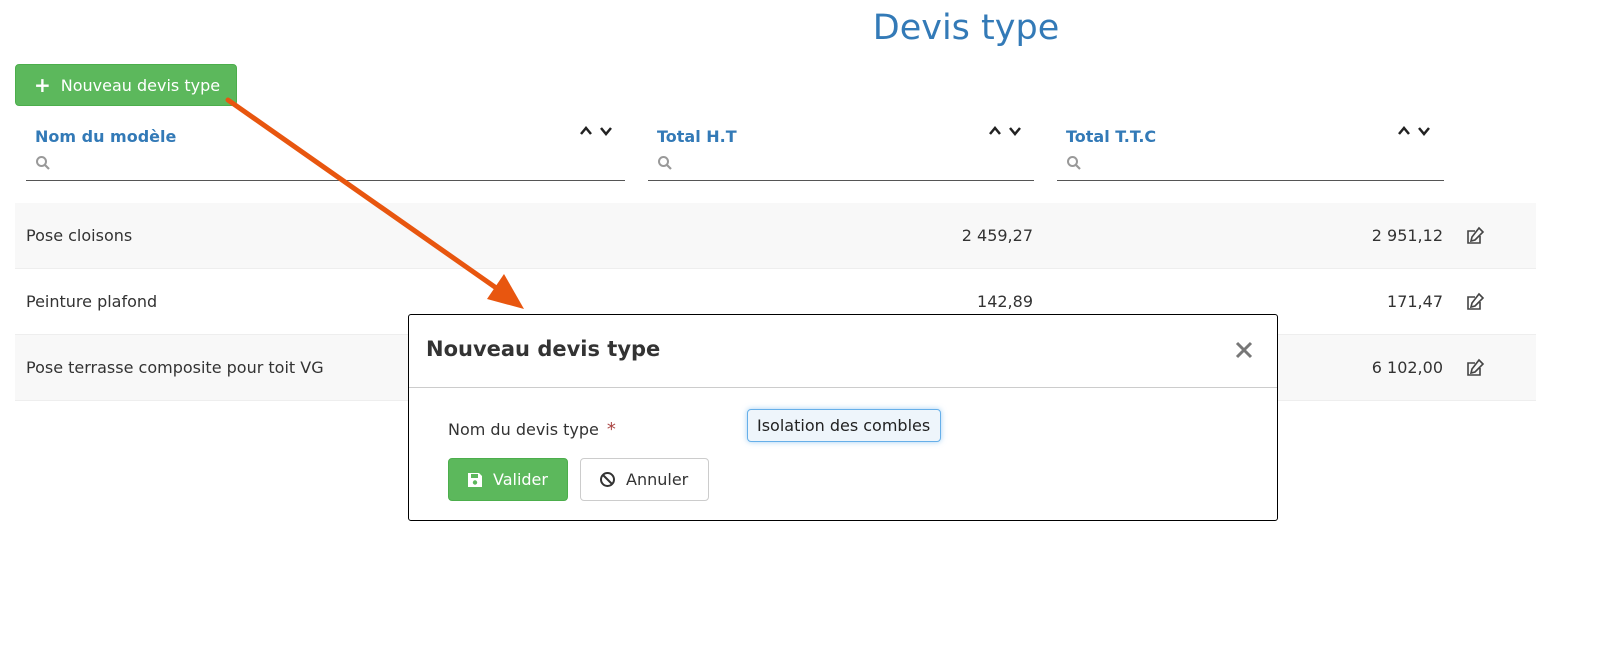  I want to click on search-input-ht, so click(855, 166).